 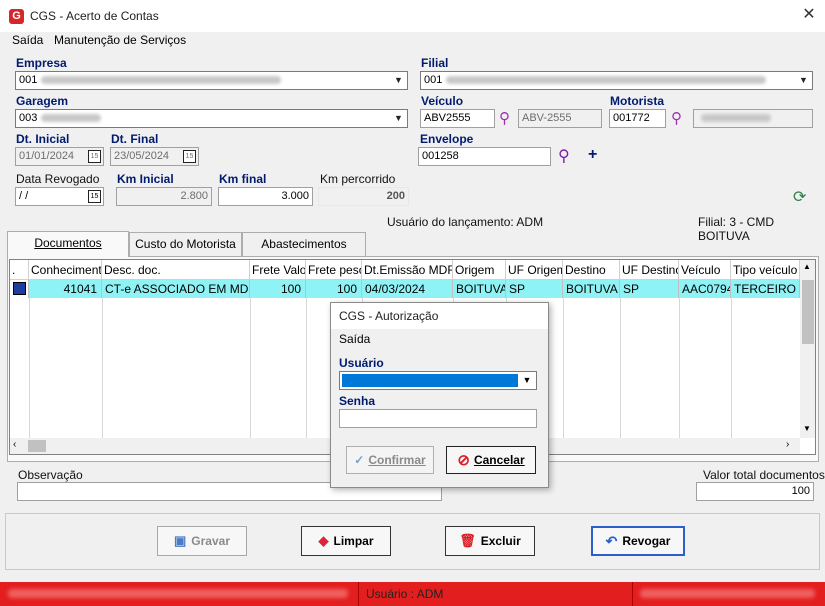 I want to click on observacao-label: Observação, so click(x=50, y=475).